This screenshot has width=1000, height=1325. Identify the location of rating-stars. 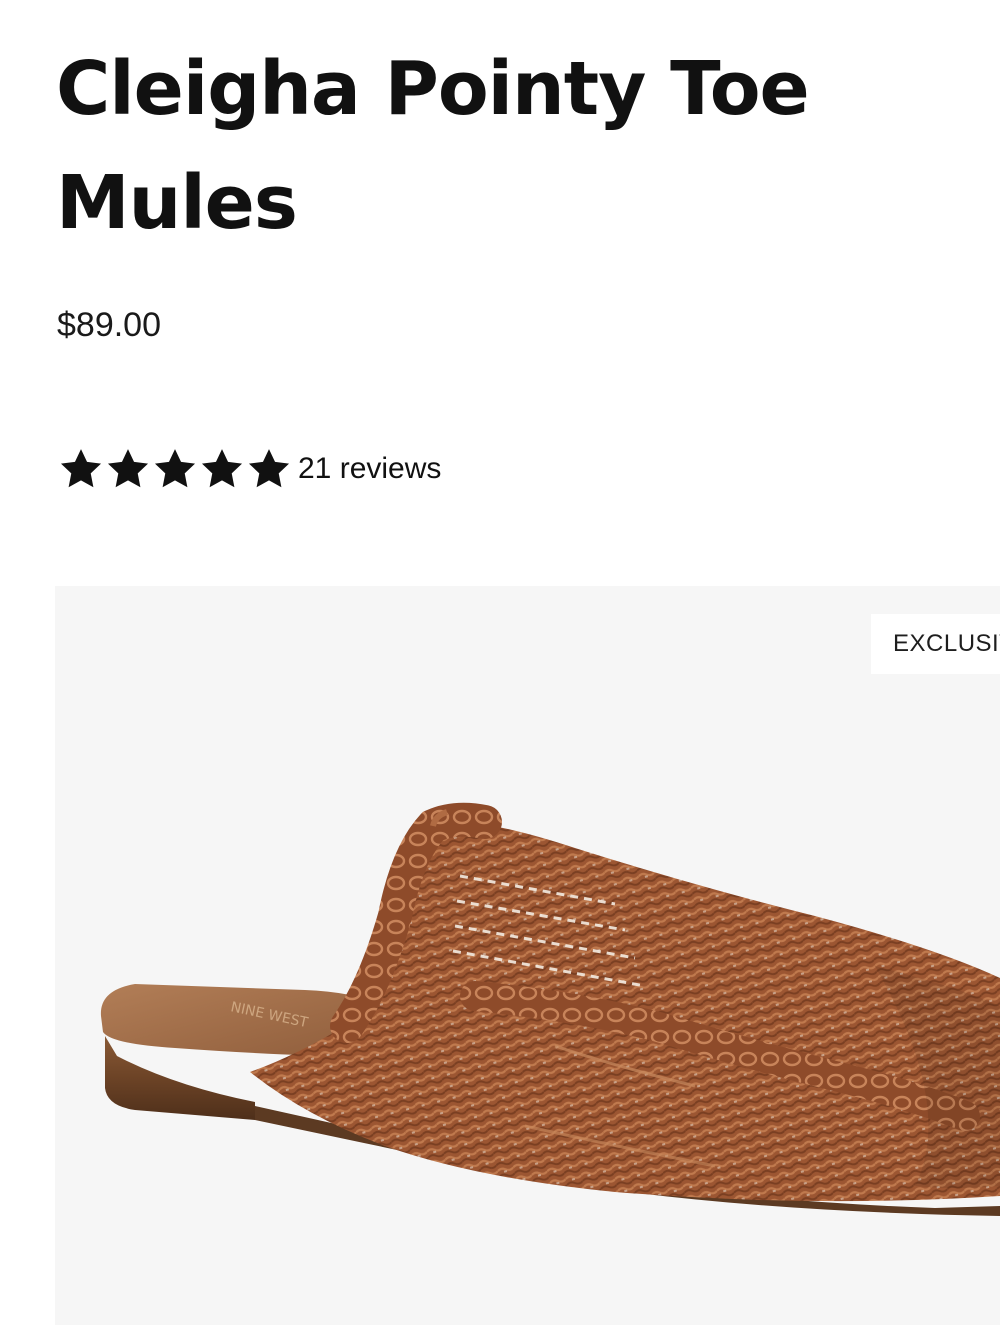
(175, 469).